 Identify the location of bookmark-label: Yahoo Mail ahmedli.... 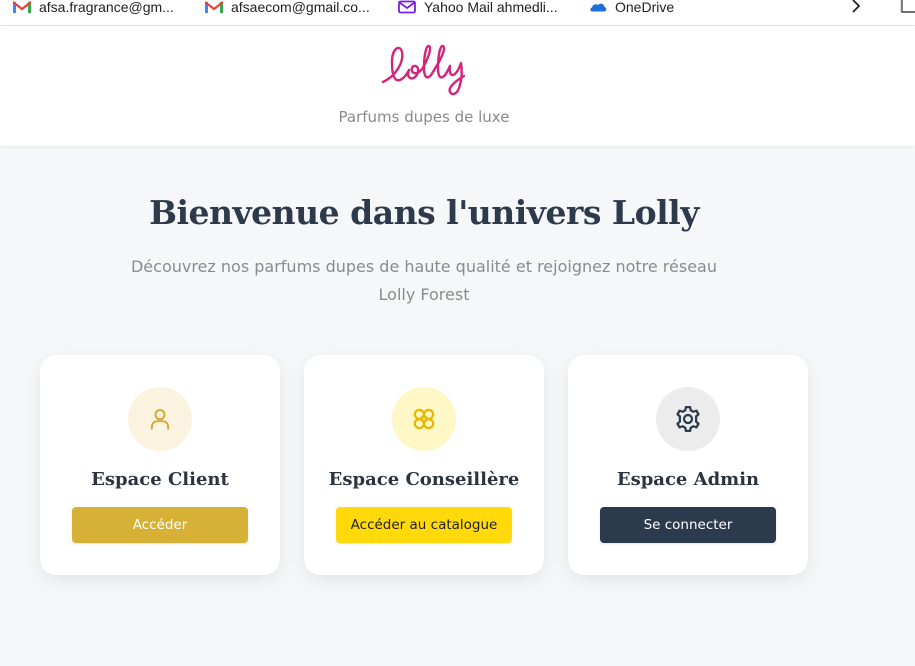
(491, 7).